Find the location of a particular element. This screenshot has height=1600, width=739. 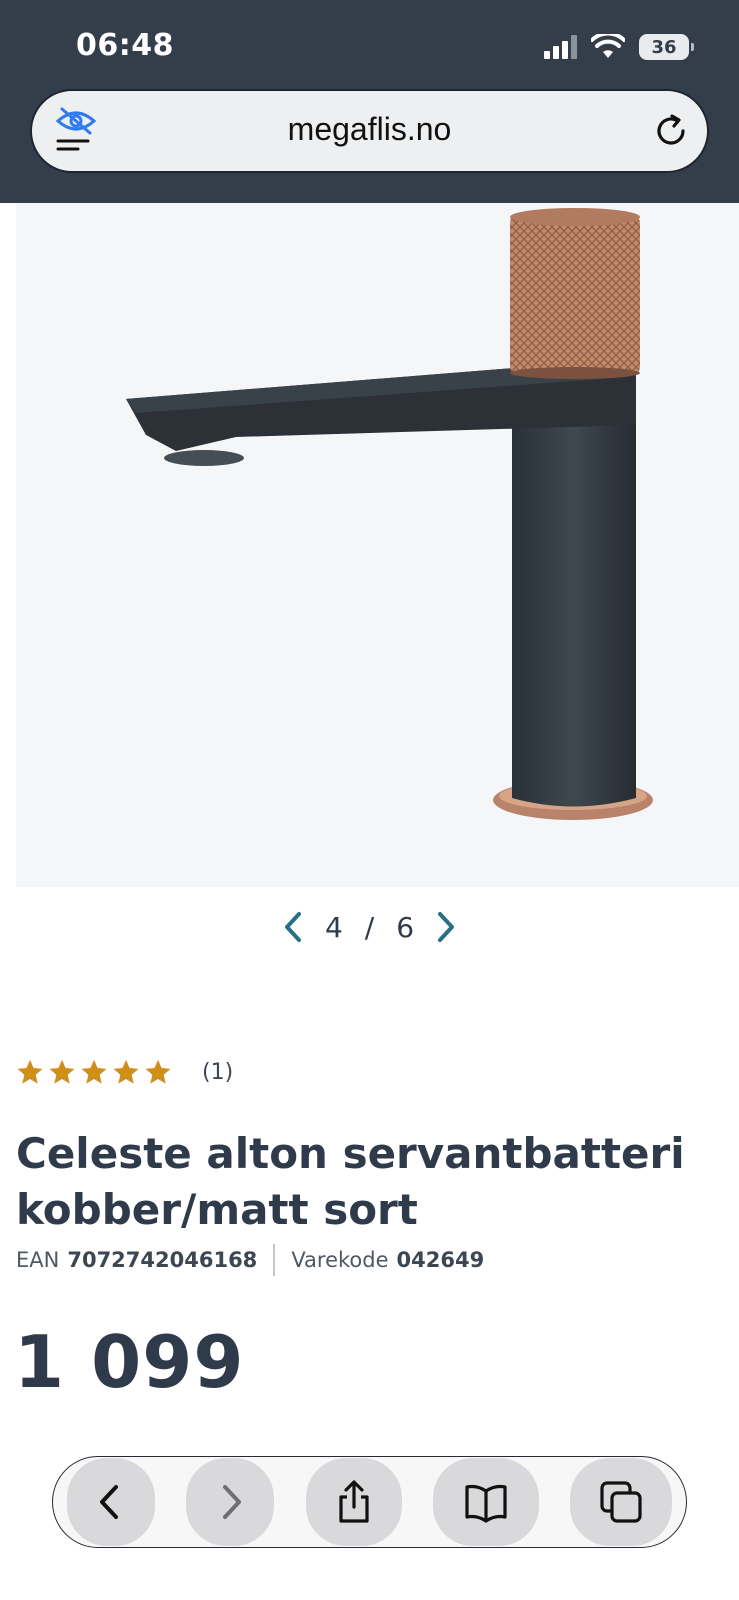

forward-icon is located at coordinates (232, 1502).